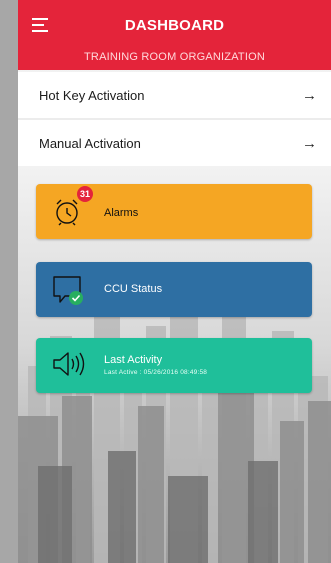  I want to click on hot-key-activation-label: Hot Key Activation, so click(92, 95).